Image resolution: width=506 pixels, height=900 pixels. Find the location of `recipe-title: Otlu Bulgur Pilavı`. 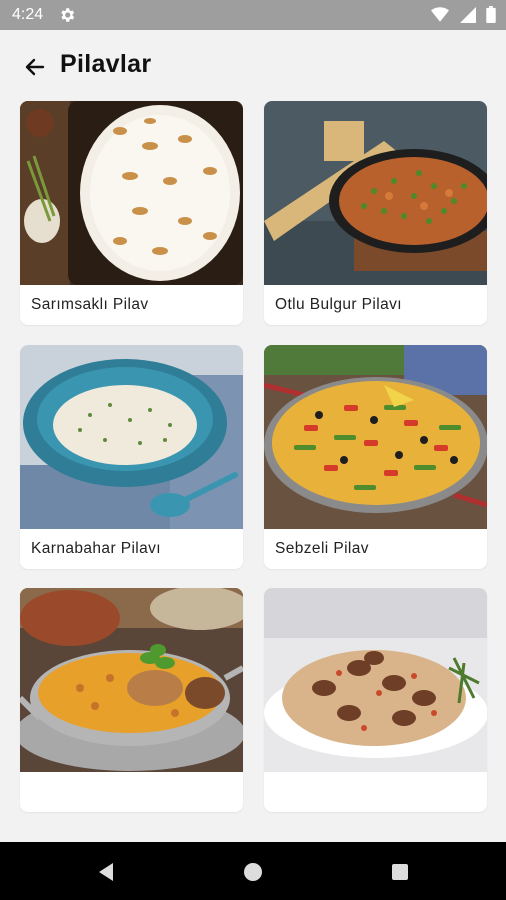

recipe-title: Otlu Bulgur Pilavı is located at coordinates (338, 304).